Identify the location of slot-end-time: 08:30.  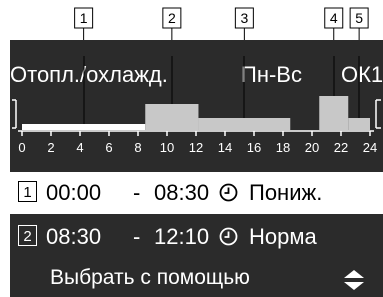
(182, 192).